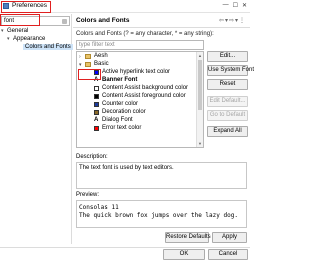  Describe the element at coordinates (137, 105) in the screenshot. I see `list-item: Counter color` at that location.